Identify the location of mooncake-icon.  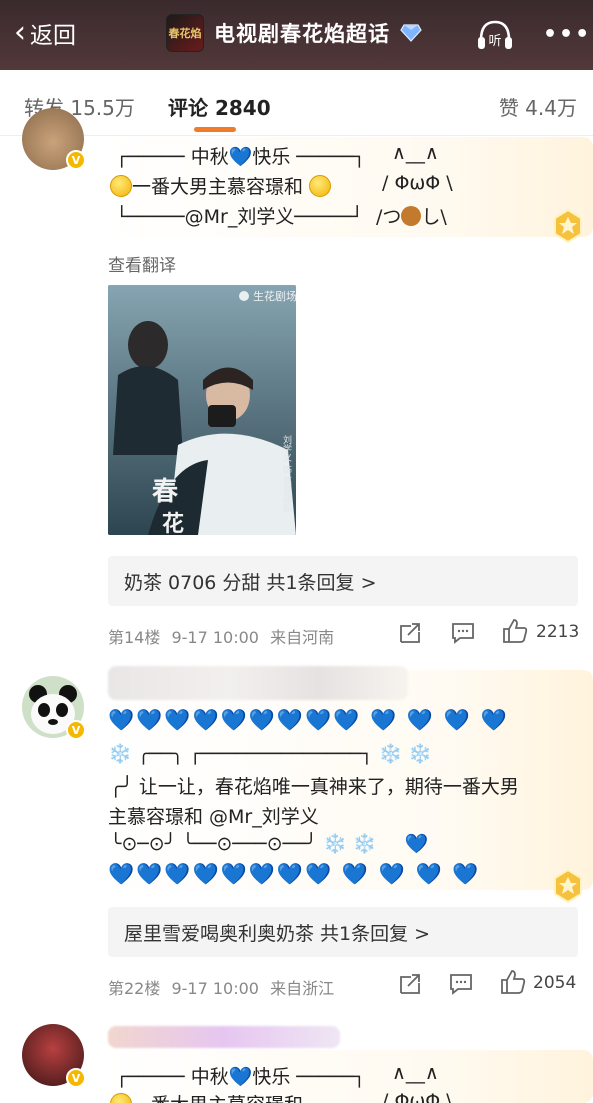
(411, 216).